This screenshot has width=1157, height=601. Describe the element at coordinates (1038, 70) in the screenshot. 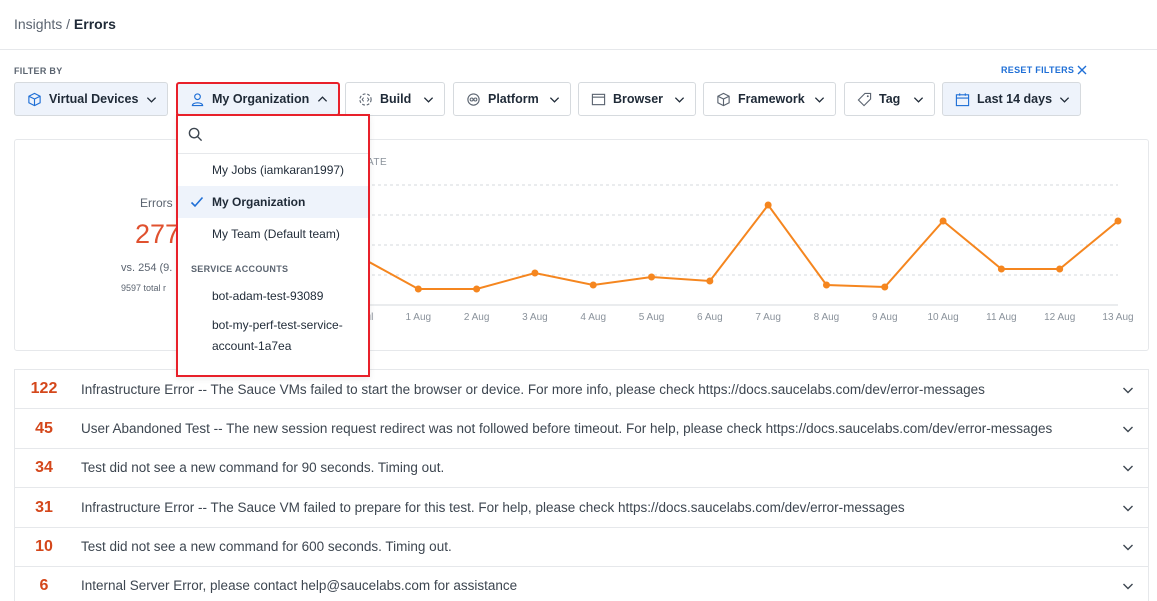

I see `reset-filters-label: RESET FILTERS` at that location.